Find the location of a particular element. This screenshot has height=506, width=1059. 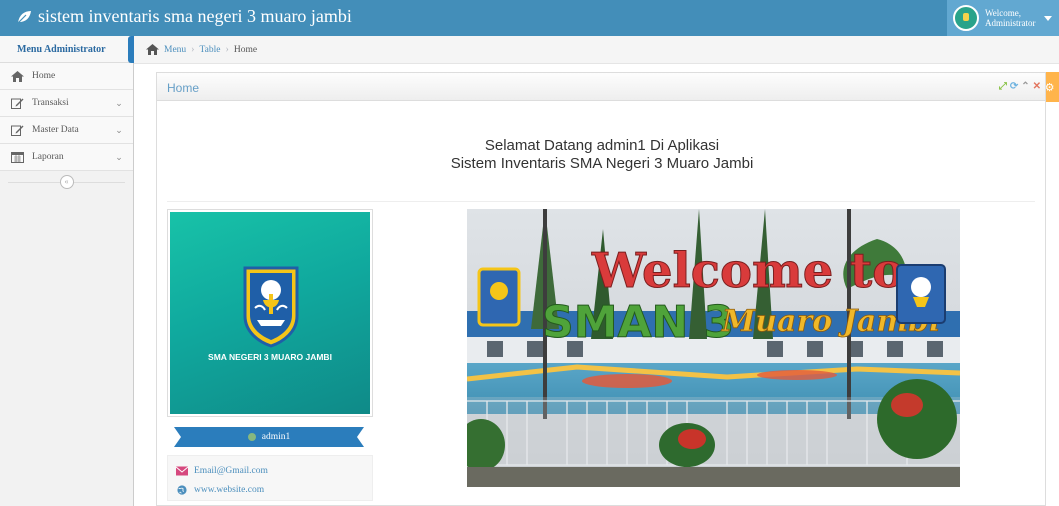

globe-icon is located at coordinates (182, 489).